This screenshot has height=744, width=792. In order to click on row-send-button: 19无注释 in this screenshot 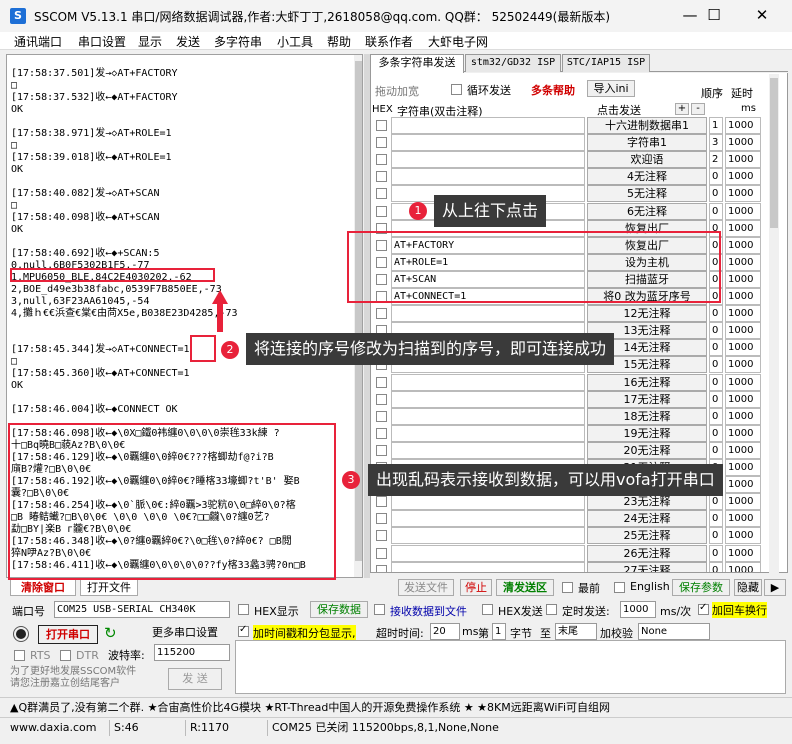, I will do `click(647, 433)`.